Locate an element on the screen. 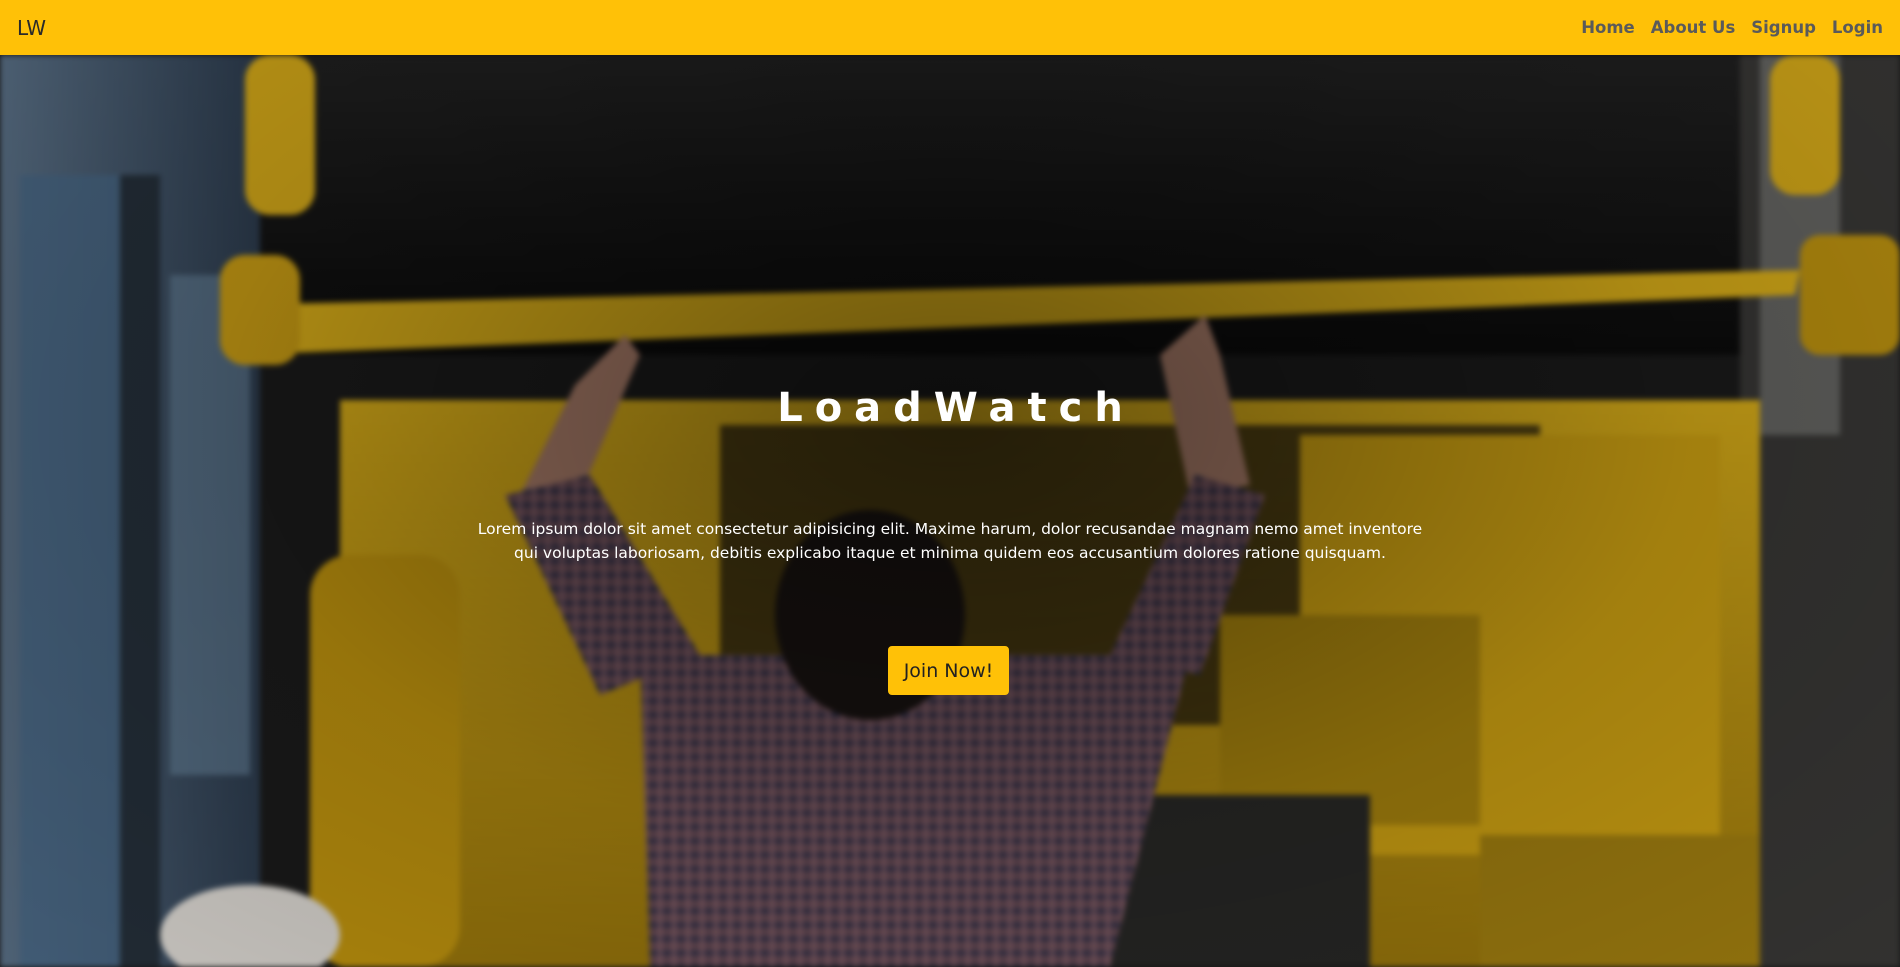  nav-link-login: Login is located at coordinates (1857, 27).